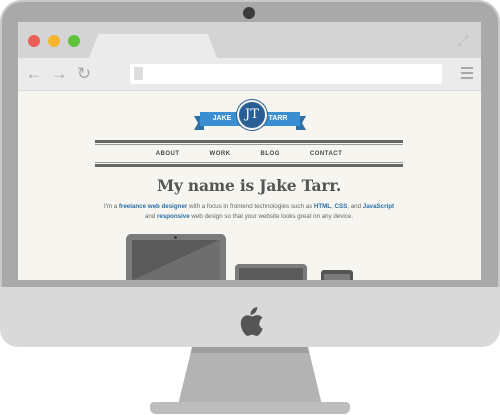 This screenshot has height=415, width=500. I want to click on nav-divider-bottom-thin, so click(249, 162).